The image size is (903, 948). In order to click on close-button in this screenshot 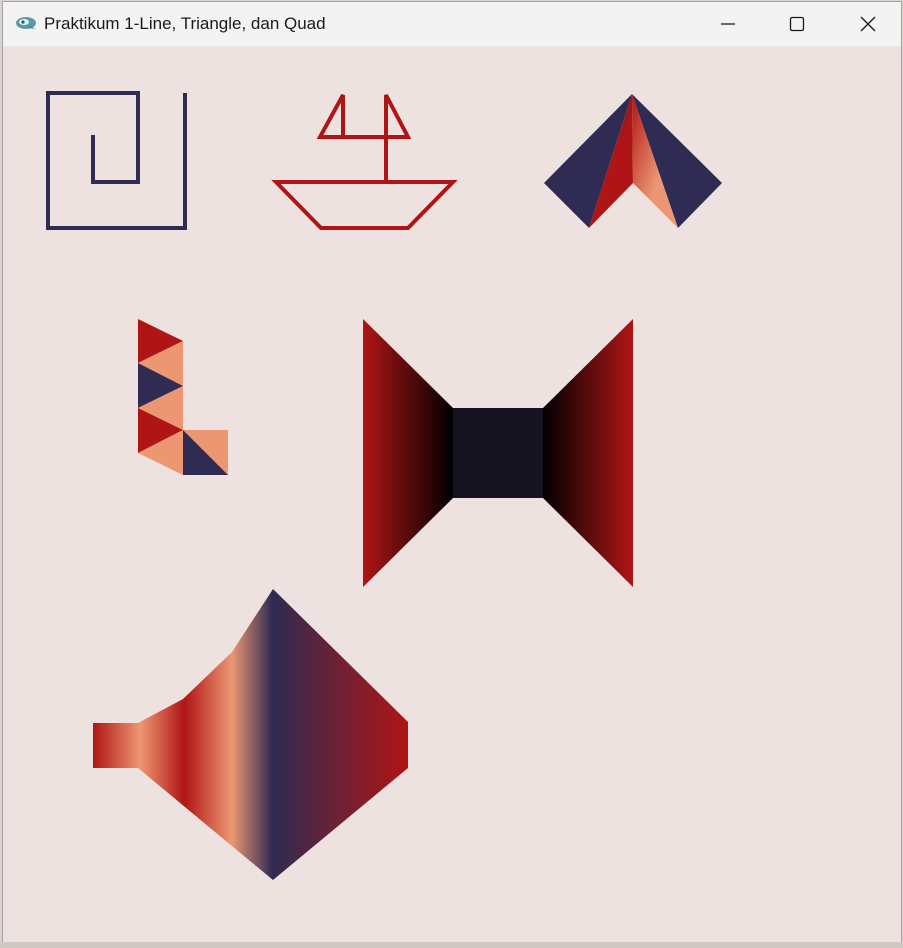, I will do `click(868, 24)`.